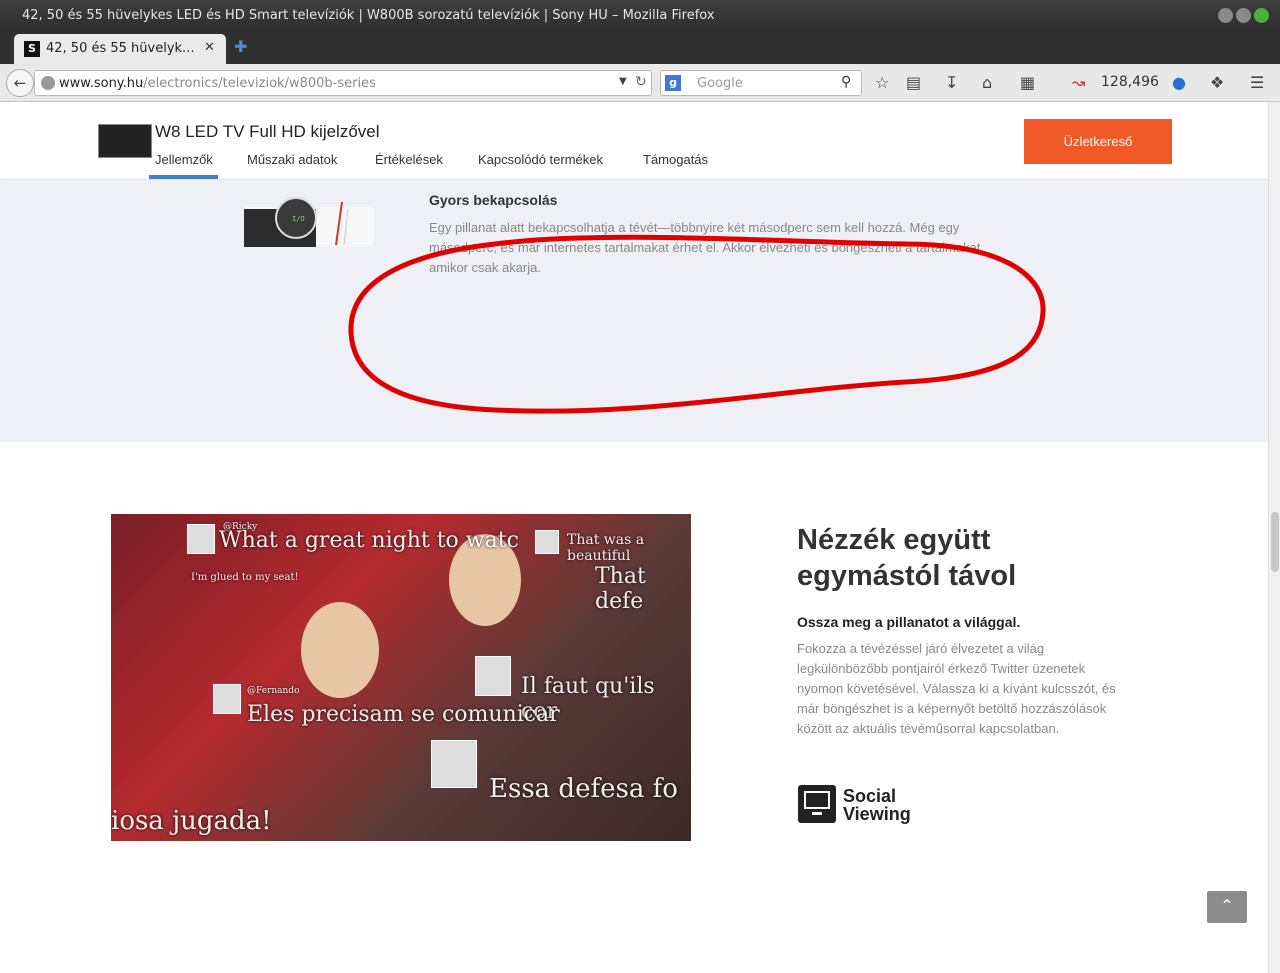 The width and height of the screenshot is (1280, 973). I want to click on social-viewing-logo-icon, so click(817, 804).